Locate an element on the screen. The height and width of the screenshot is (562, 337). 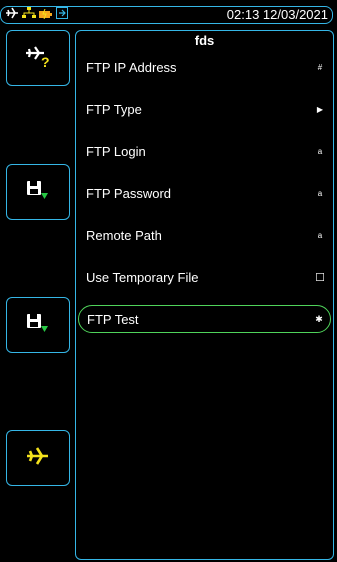
softkey-airplane-help: ? is located at coordinates (38, 58).